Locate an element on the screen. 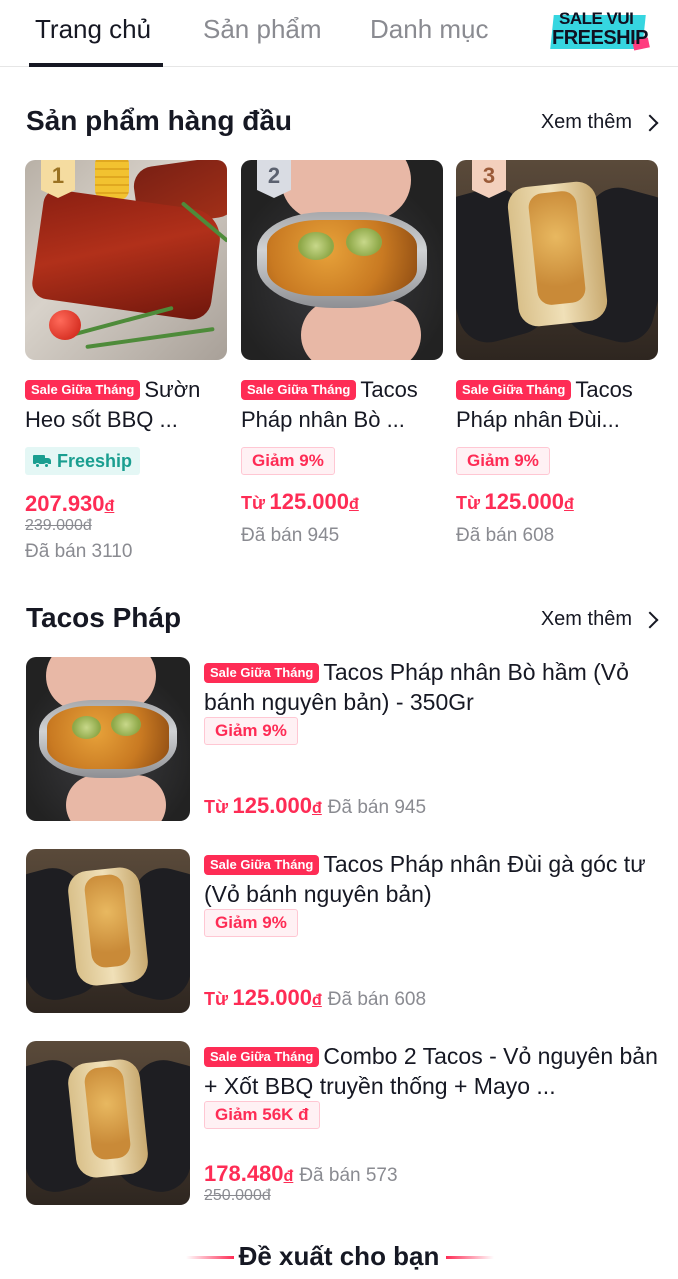 The height and width of the screenshot is (1279, 678). tab-categories: Danh mục is located at coordinates (429, 29).